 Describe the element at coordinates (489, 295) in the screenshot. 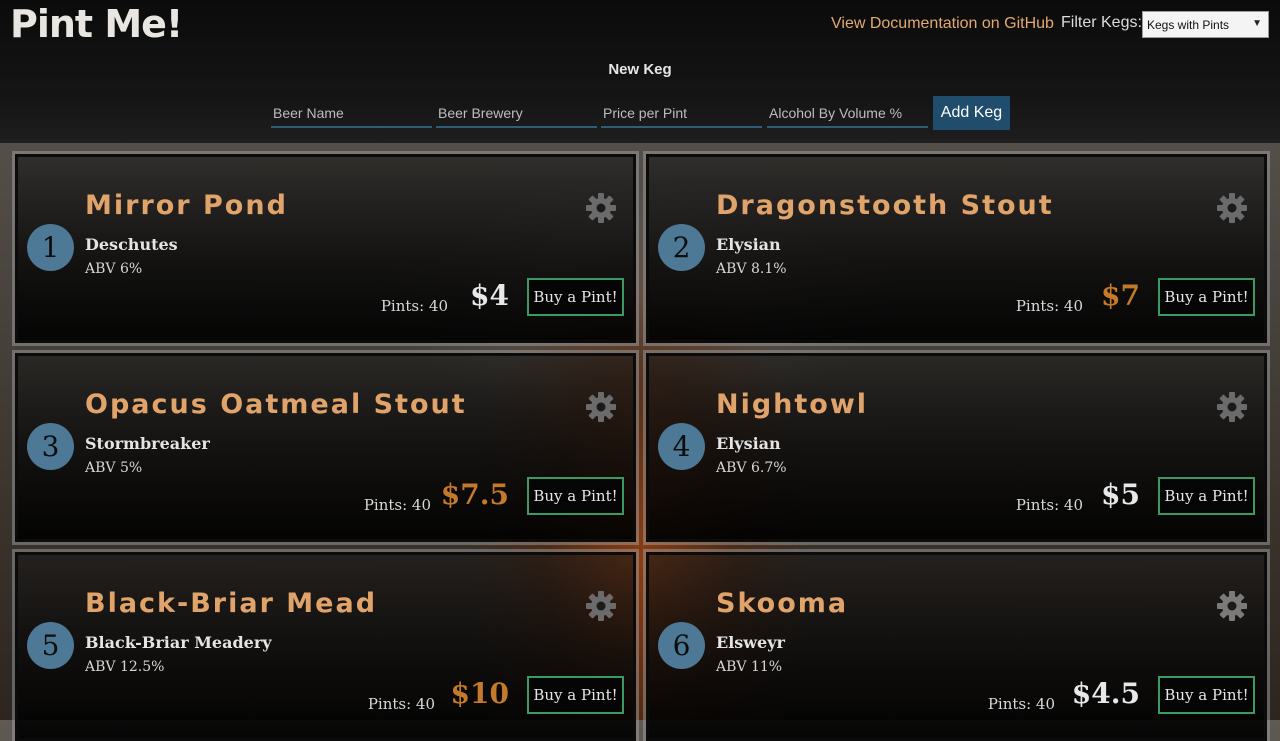

I see `pint-price: $4` at that location.